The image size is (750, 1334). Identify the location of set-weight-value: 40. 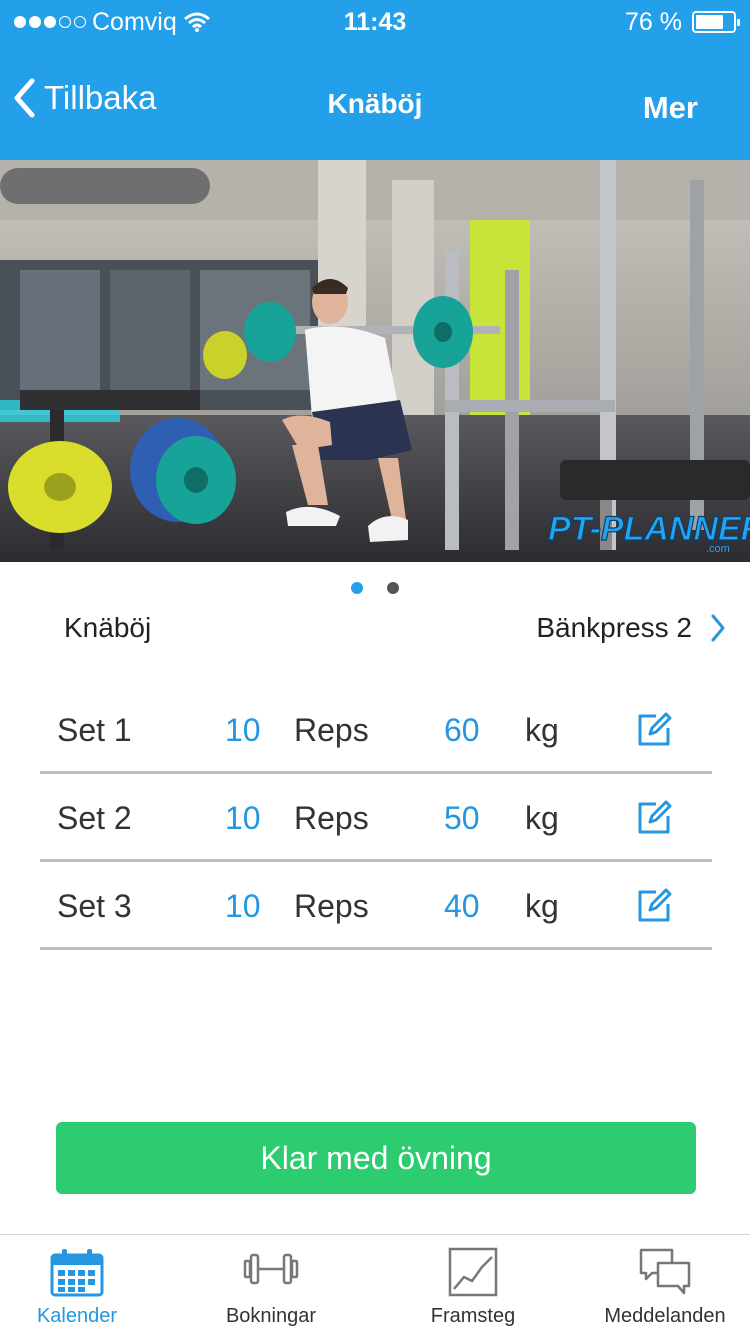
(462, 906).